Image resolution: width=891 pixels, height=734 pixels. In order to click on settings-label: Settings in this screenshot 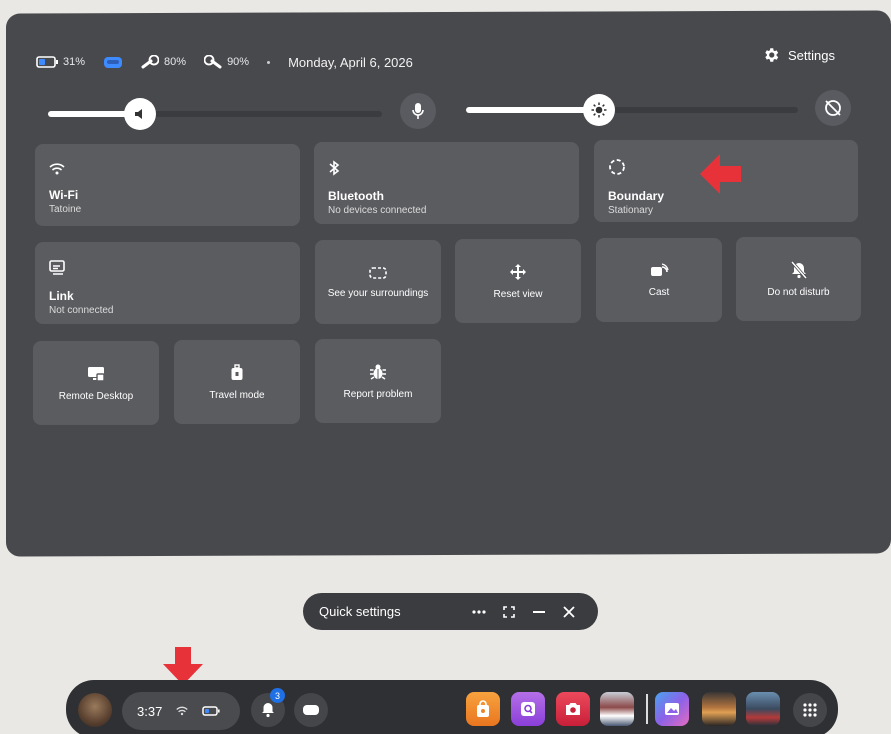, I will do `click(811, 55)`.